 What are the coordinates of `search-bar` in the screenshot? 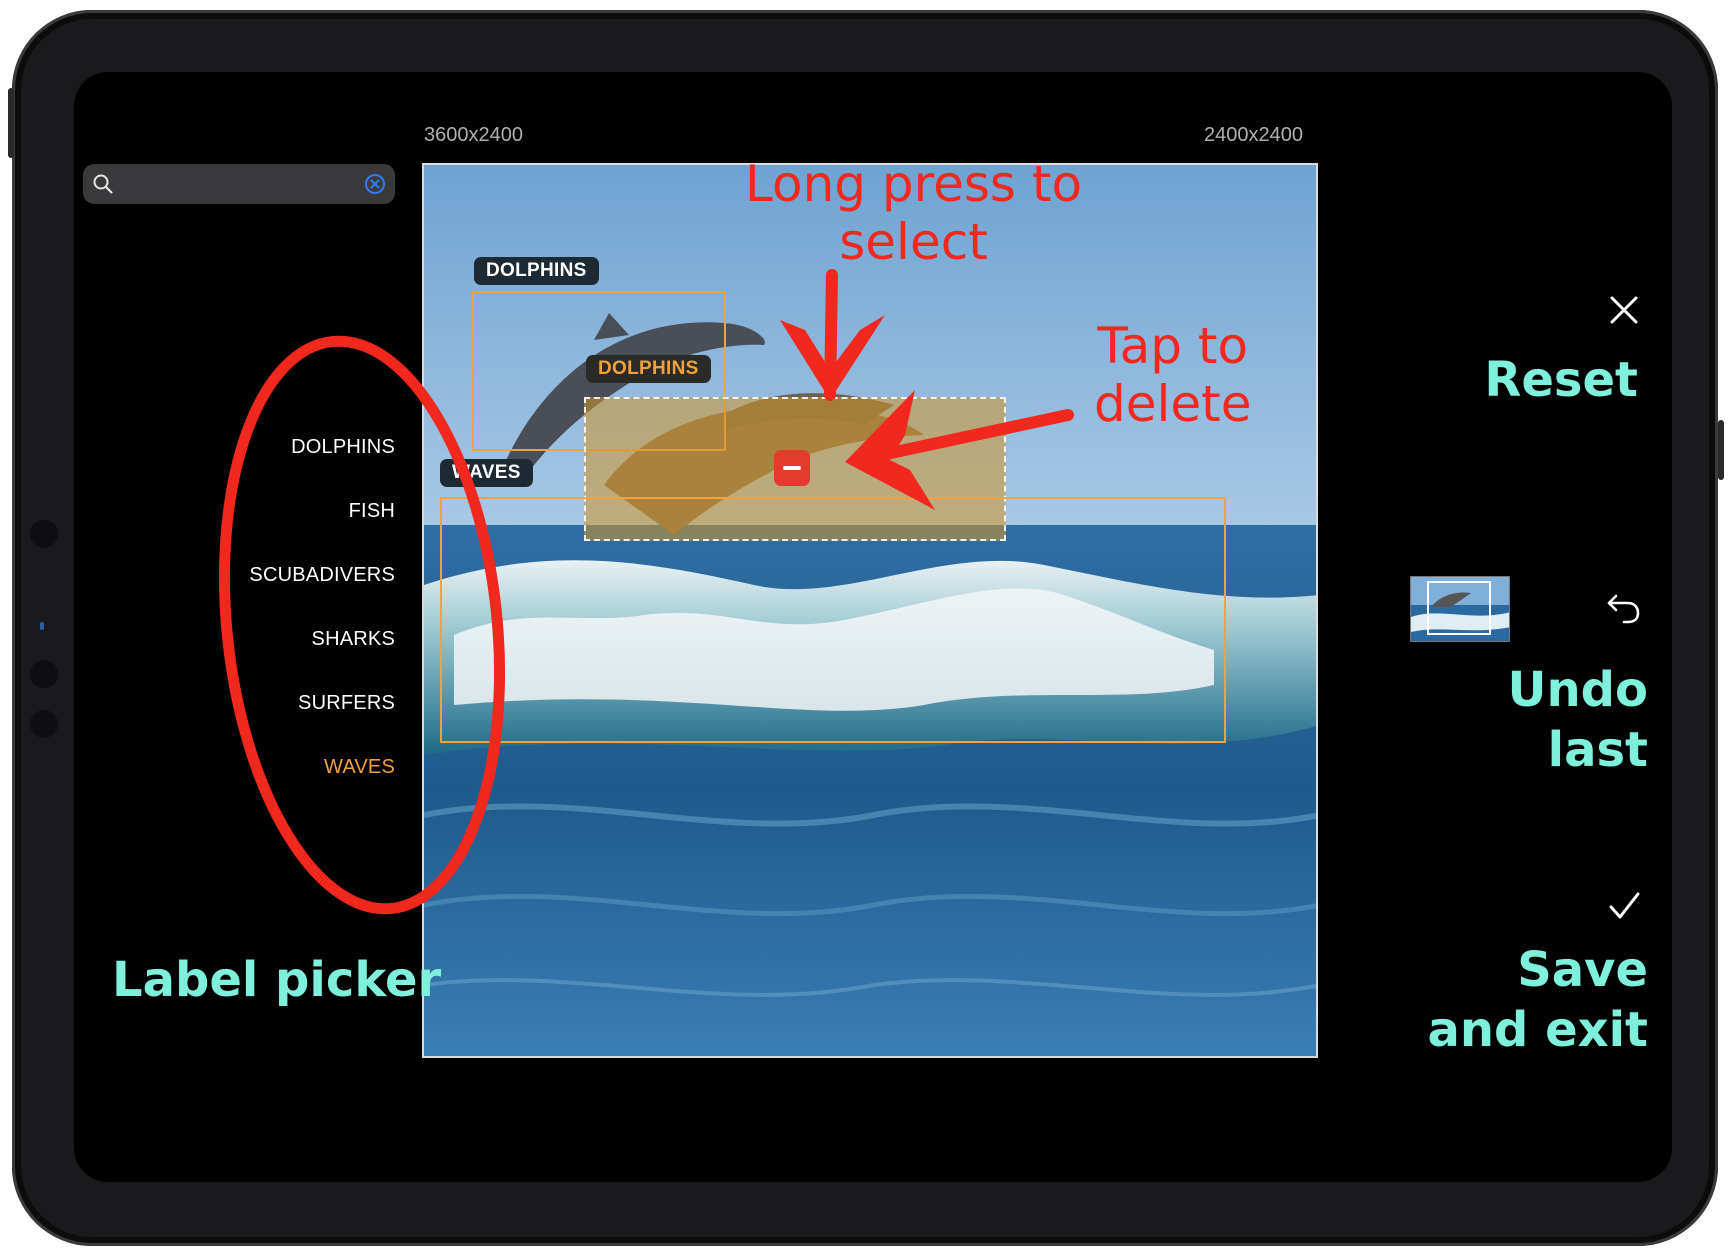 It's located at (239, 184).